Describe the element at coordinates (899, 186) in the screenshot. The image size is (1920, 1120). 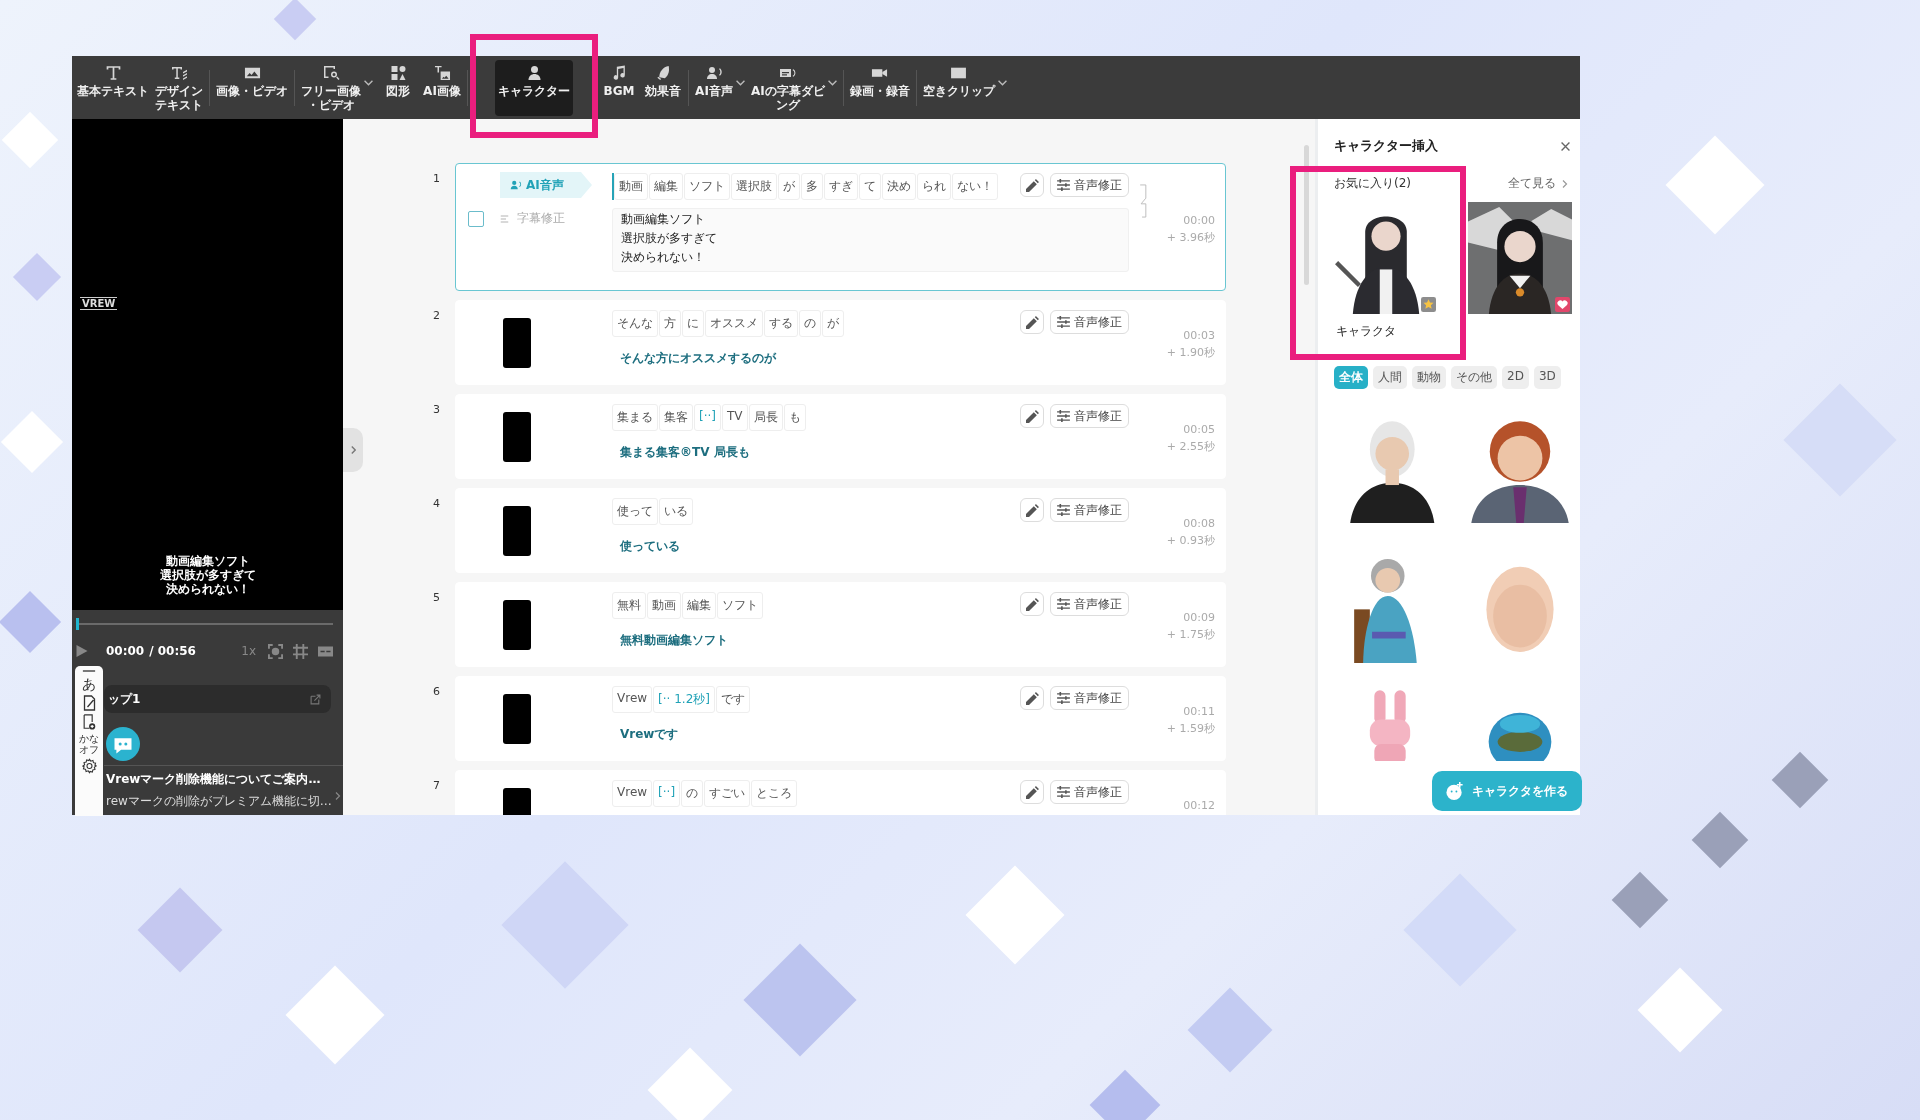
I see `word-chip: 決め` at that location.